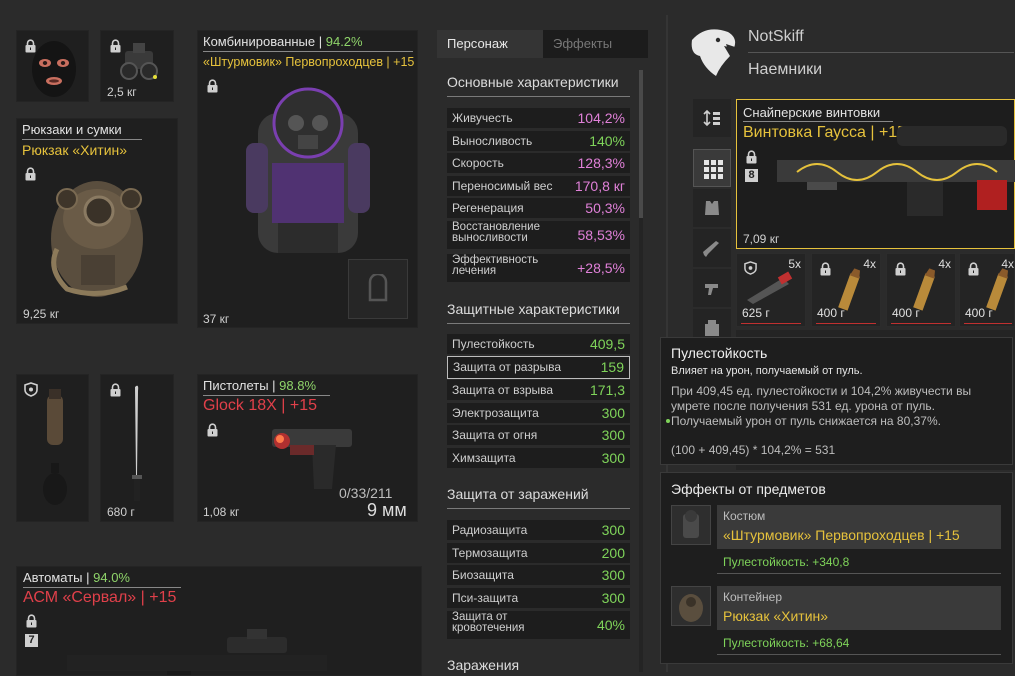  What do you see at coordinates (753, 597) in the screenshot?
I see `effect-item-type: Контейнер` at bounding box center [753, 597].